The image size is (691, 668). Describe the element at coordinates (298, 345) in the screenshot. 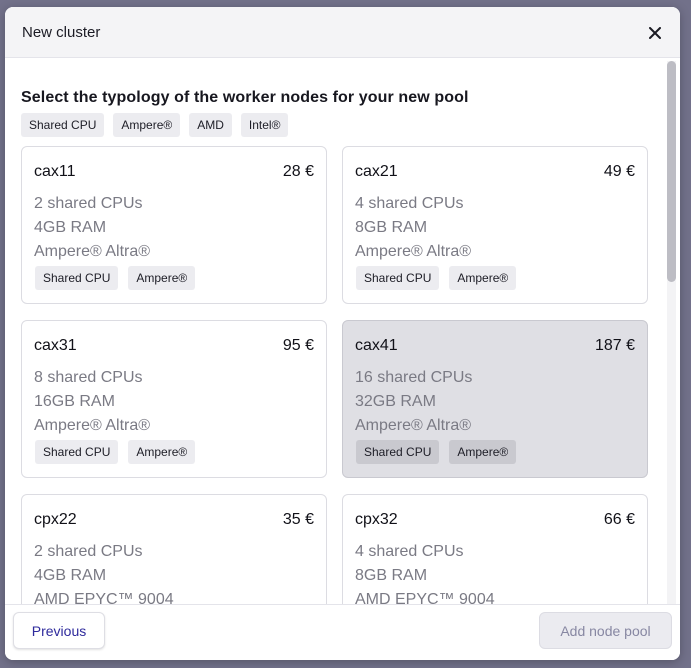

I see `card-price: 95 €` at that location.